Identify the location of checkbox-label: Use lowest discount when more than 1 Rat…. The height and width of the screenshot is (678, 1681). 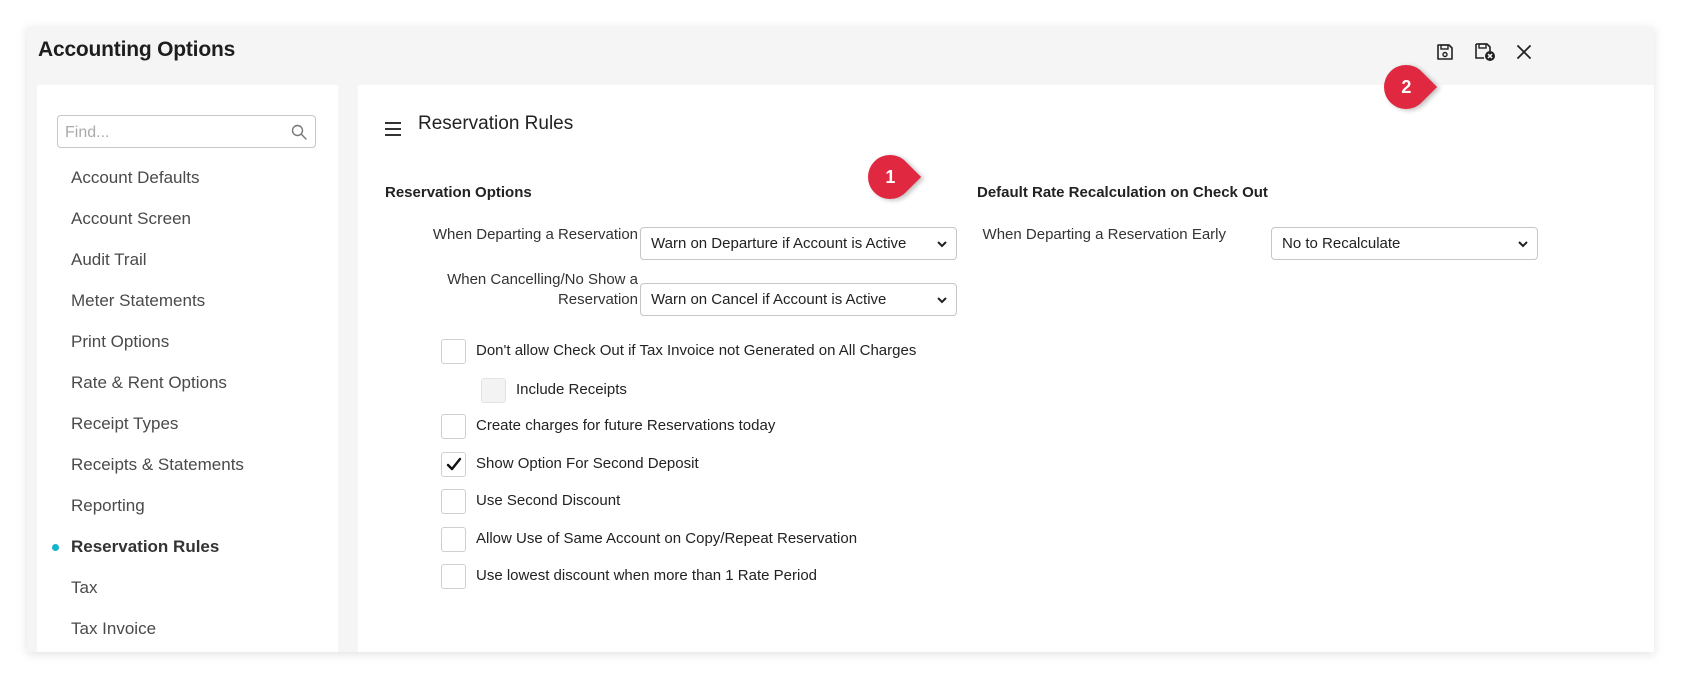
(647, 575).